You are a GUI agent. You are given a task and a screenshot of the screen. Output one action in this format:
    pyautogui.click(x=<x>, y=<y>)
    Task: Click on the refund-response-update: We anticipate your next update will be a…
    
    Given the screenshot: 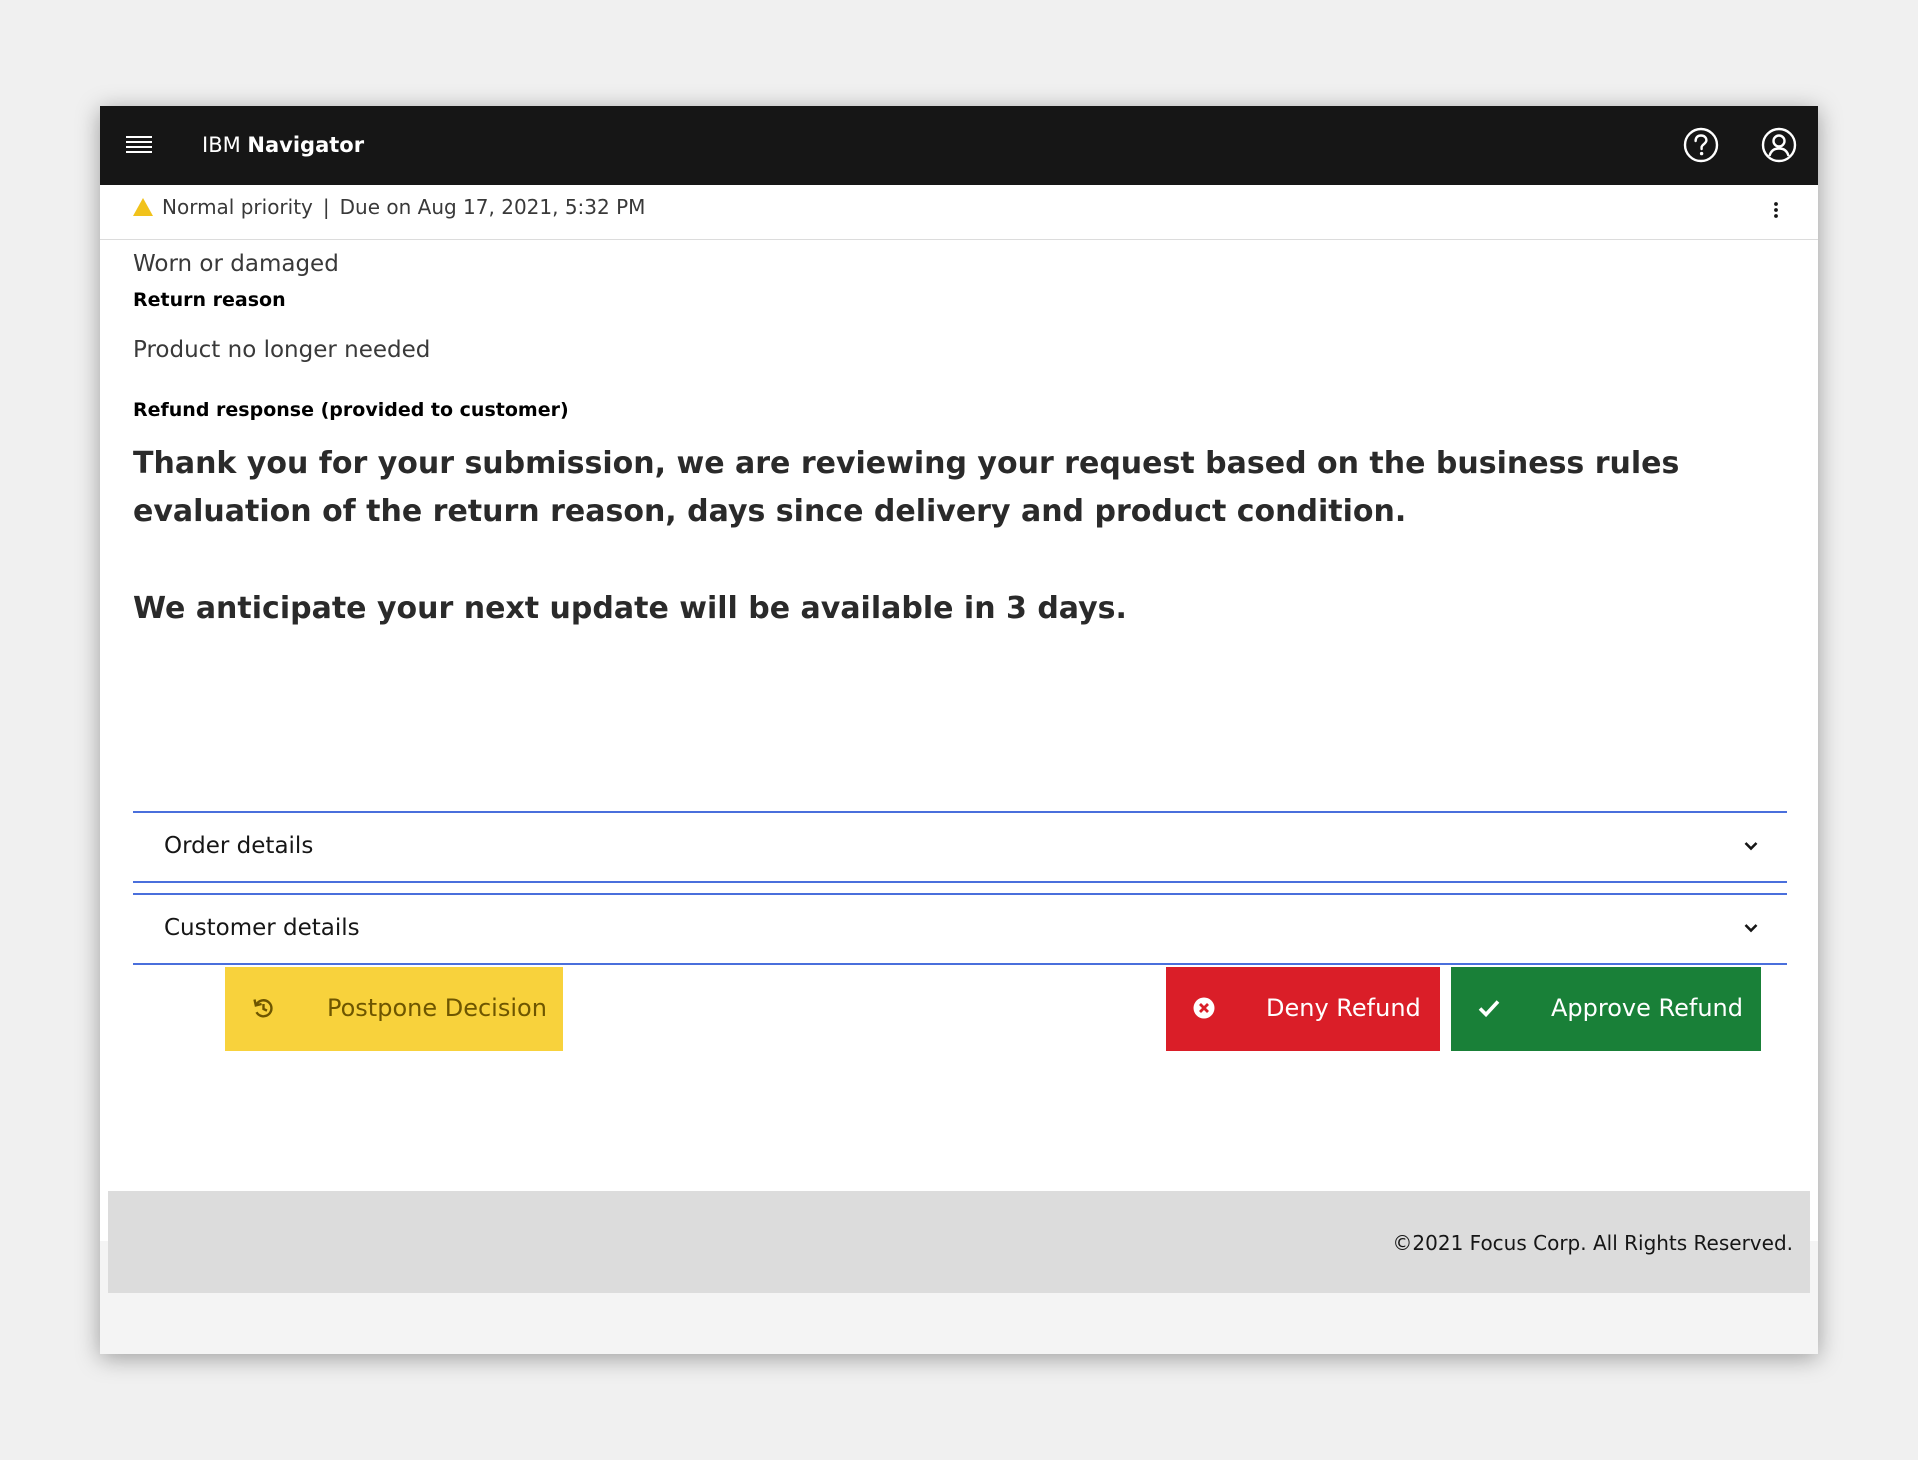 What is the action you would take?
    pyautogui.click(x=630, y=608)
    